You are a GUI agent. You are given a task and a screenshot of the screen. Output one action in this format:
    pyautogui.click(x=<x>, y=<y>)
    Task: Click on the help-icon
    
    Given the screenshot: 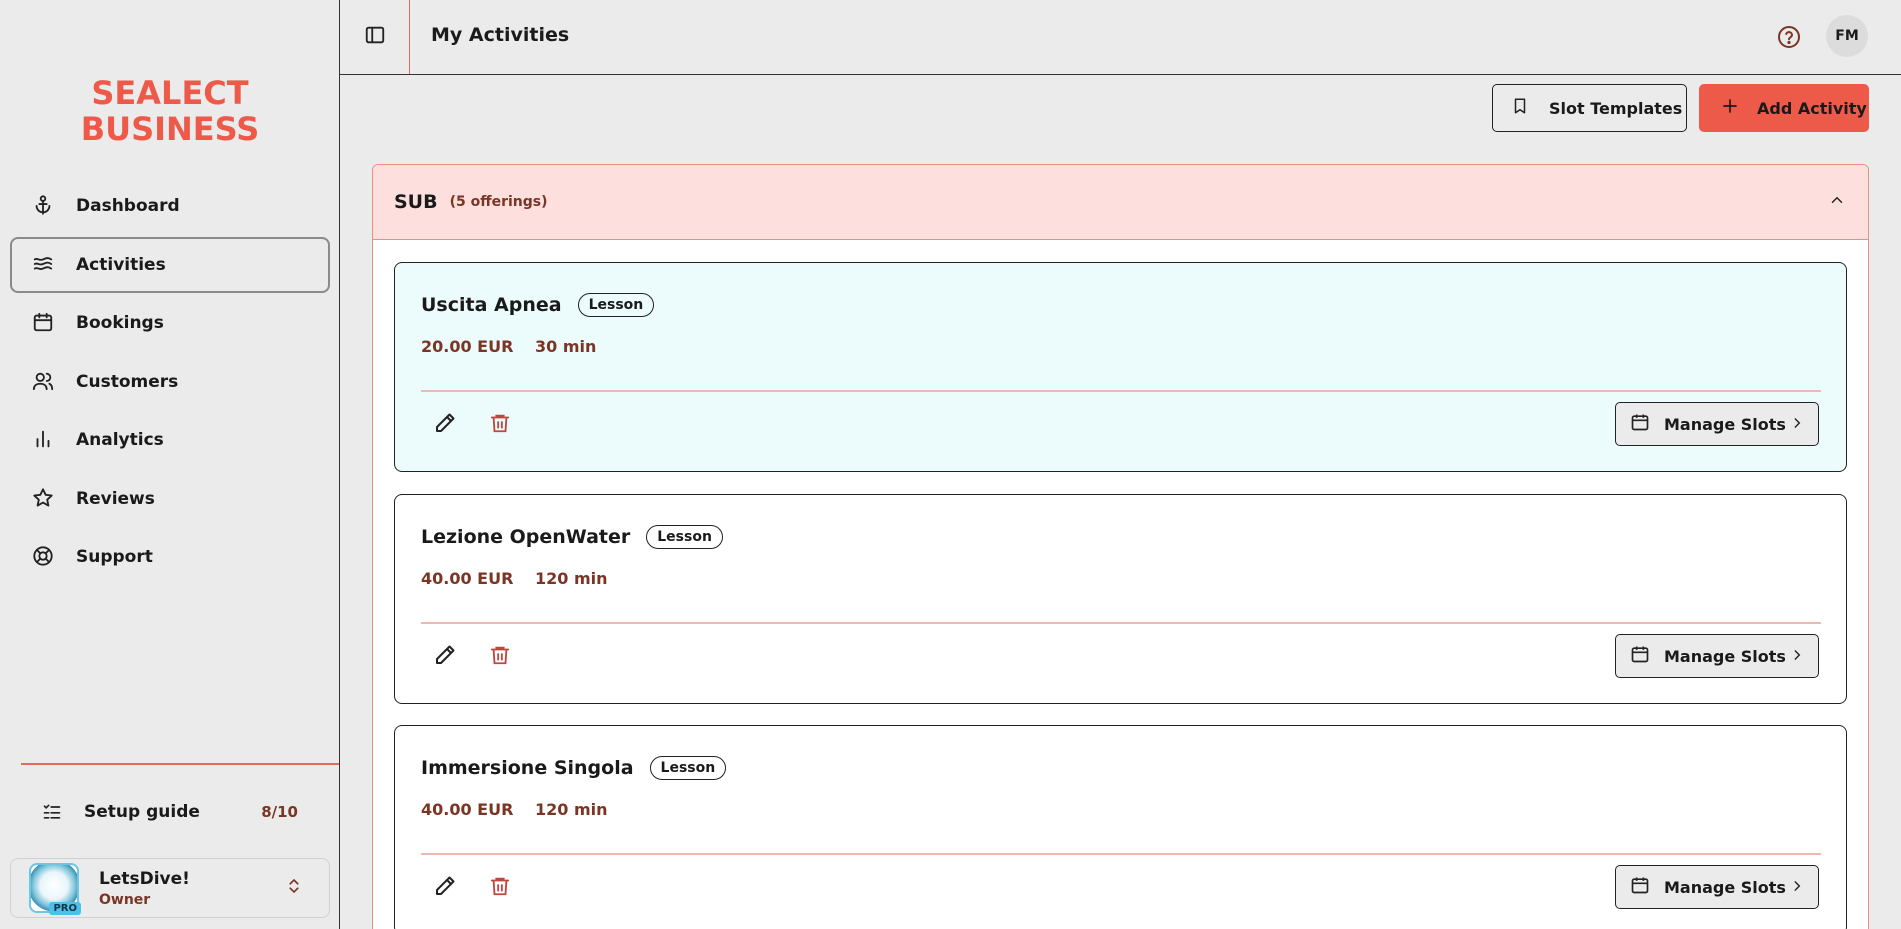 What is the action you would take?
    pyautogui.click(x=1789, y=37)
    